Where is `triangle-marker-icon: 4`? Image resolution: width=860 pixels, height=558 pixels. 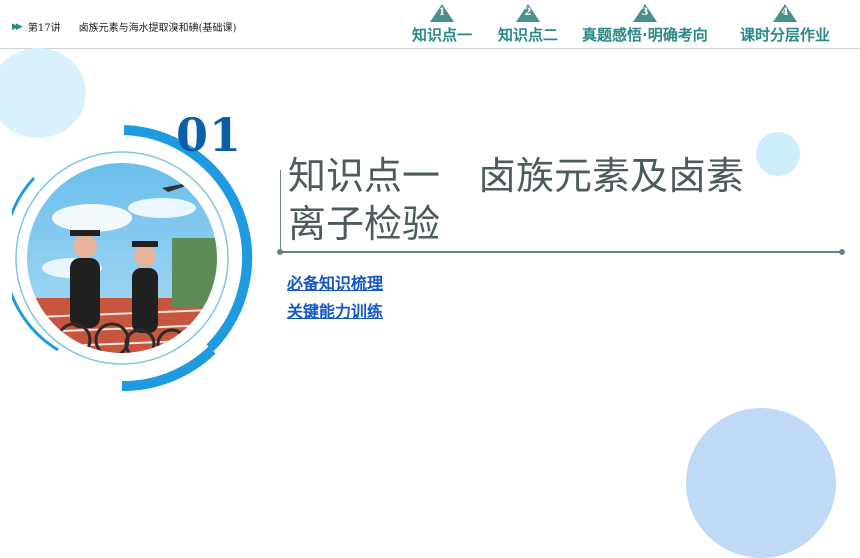 triangle-marker-icon: 4 is located at coordinates (785, 13).